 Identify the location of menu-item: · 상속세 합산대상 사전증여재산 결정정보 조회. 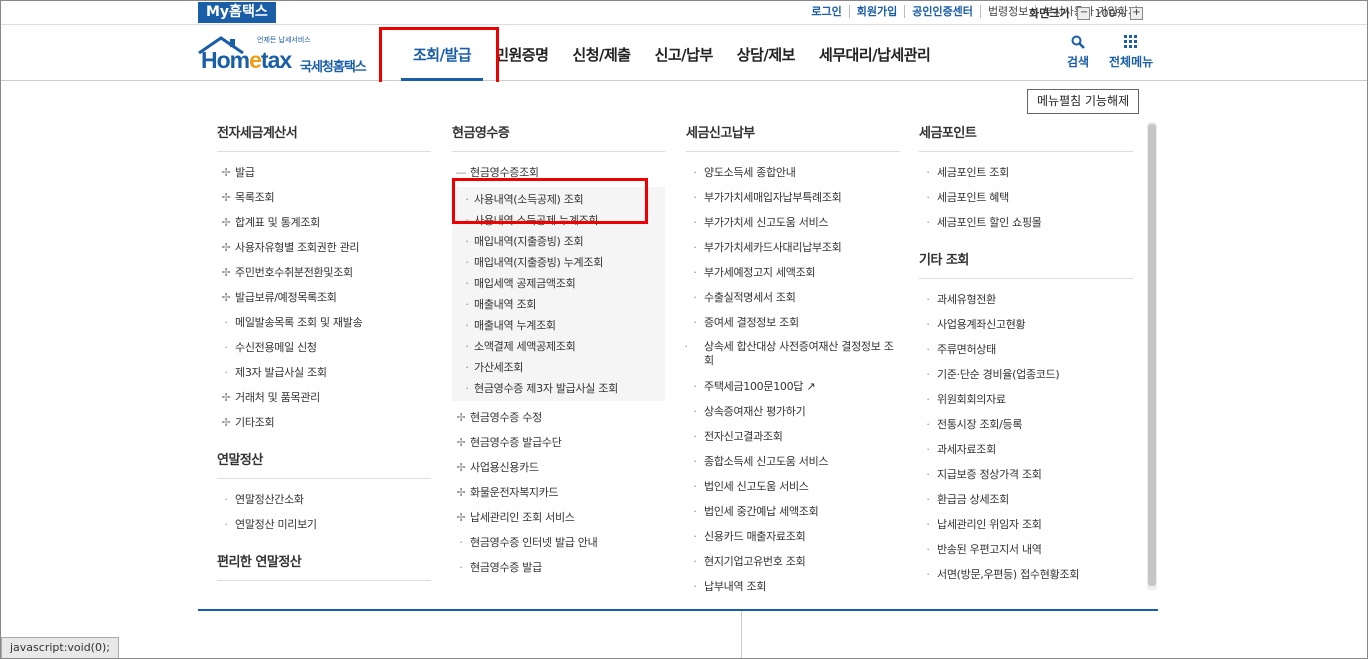
(792, 354).